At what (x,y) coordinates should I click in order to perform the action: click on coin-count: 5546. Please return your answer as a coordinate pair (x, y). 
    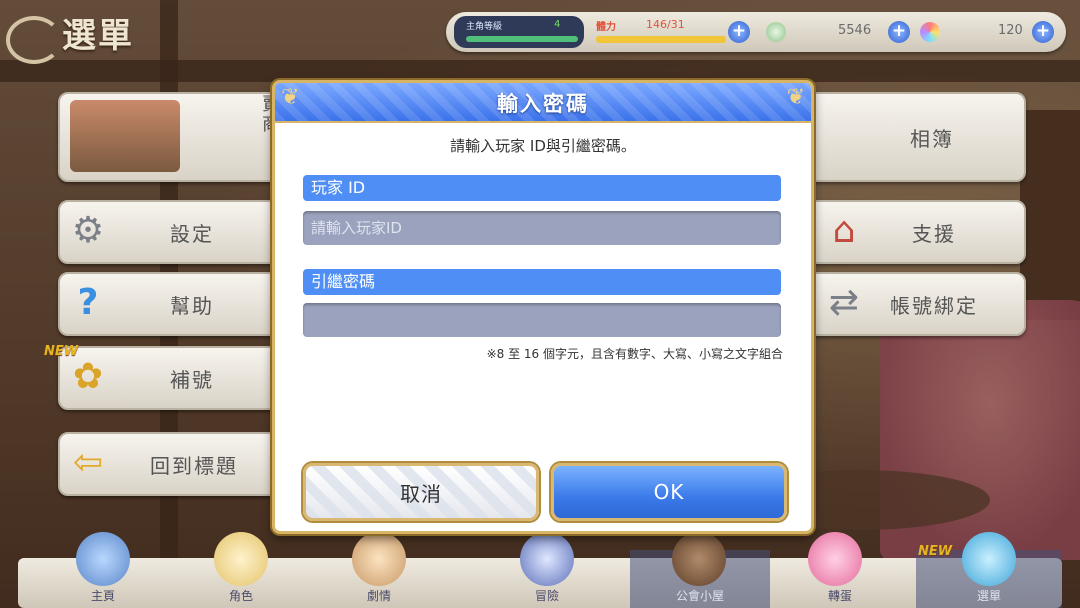
    Looking at the image, I should click on (855, 30).